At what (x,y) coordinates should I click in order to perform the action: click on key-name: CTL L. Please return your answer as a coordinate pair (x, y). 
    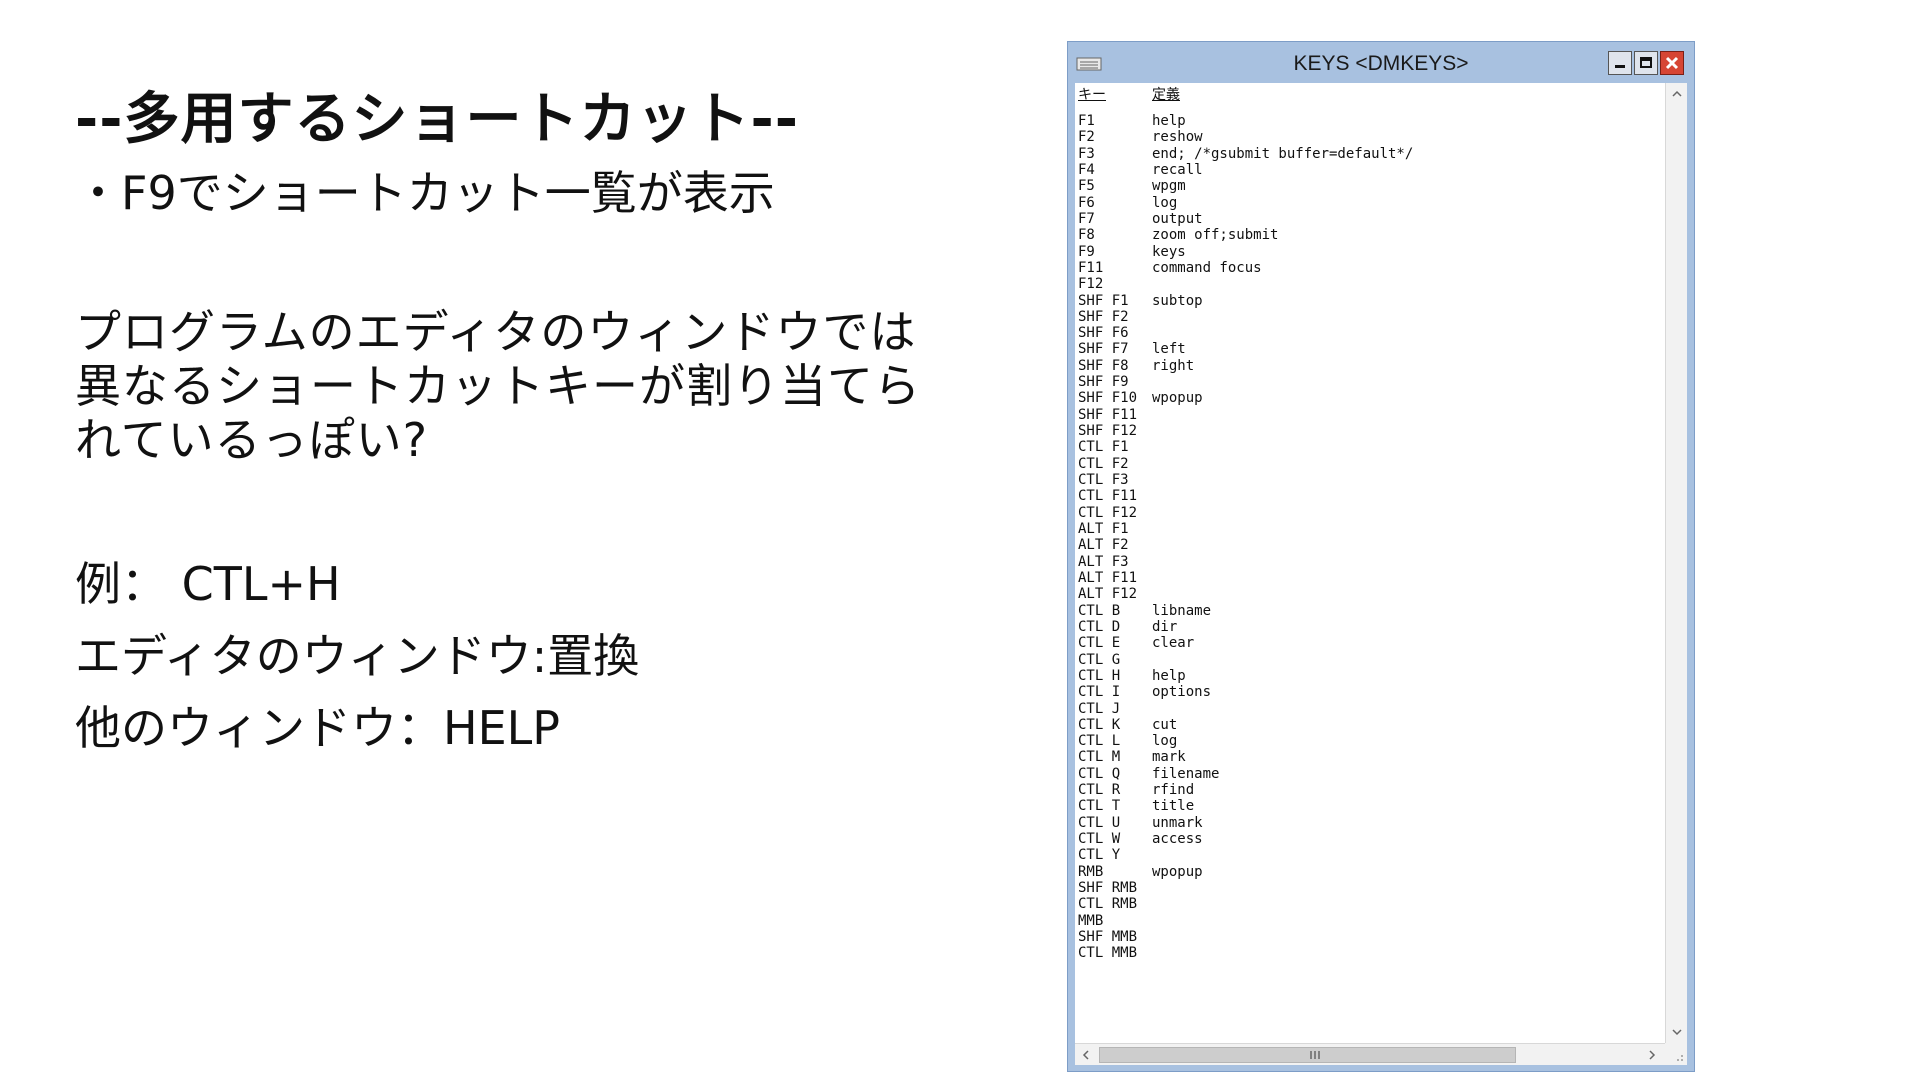
    Looking at the image, I should click on (1099, 741).